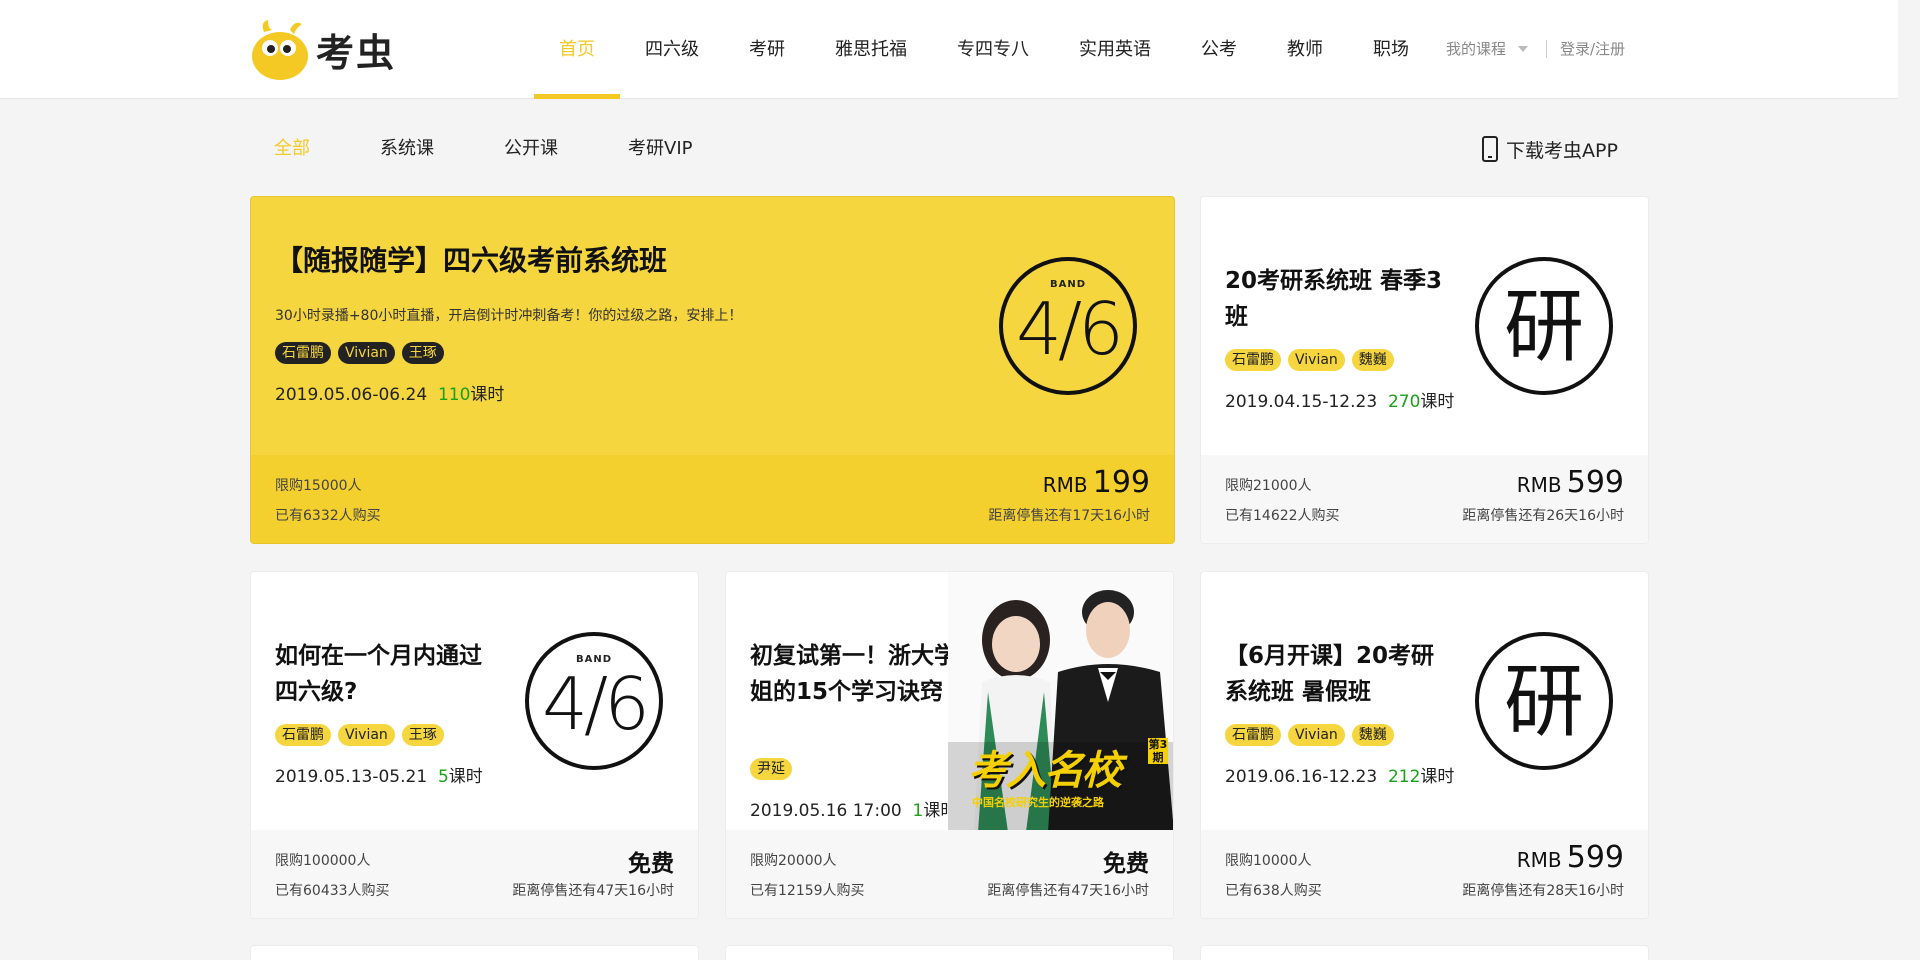 Image resolution: width=1920 pixels, height=960 pixels. Describe the element at coordinates (323, 861) in the screenshot. I see `purchase-limit: 限购100000人` at that location.